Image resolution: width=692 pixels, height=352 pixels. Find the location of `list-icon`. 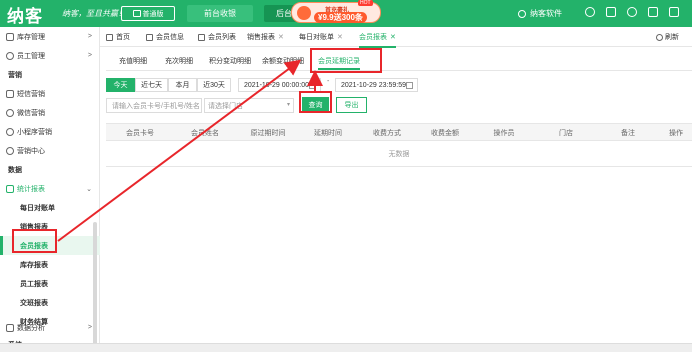

list-icon is located at coordinates (201, 37).